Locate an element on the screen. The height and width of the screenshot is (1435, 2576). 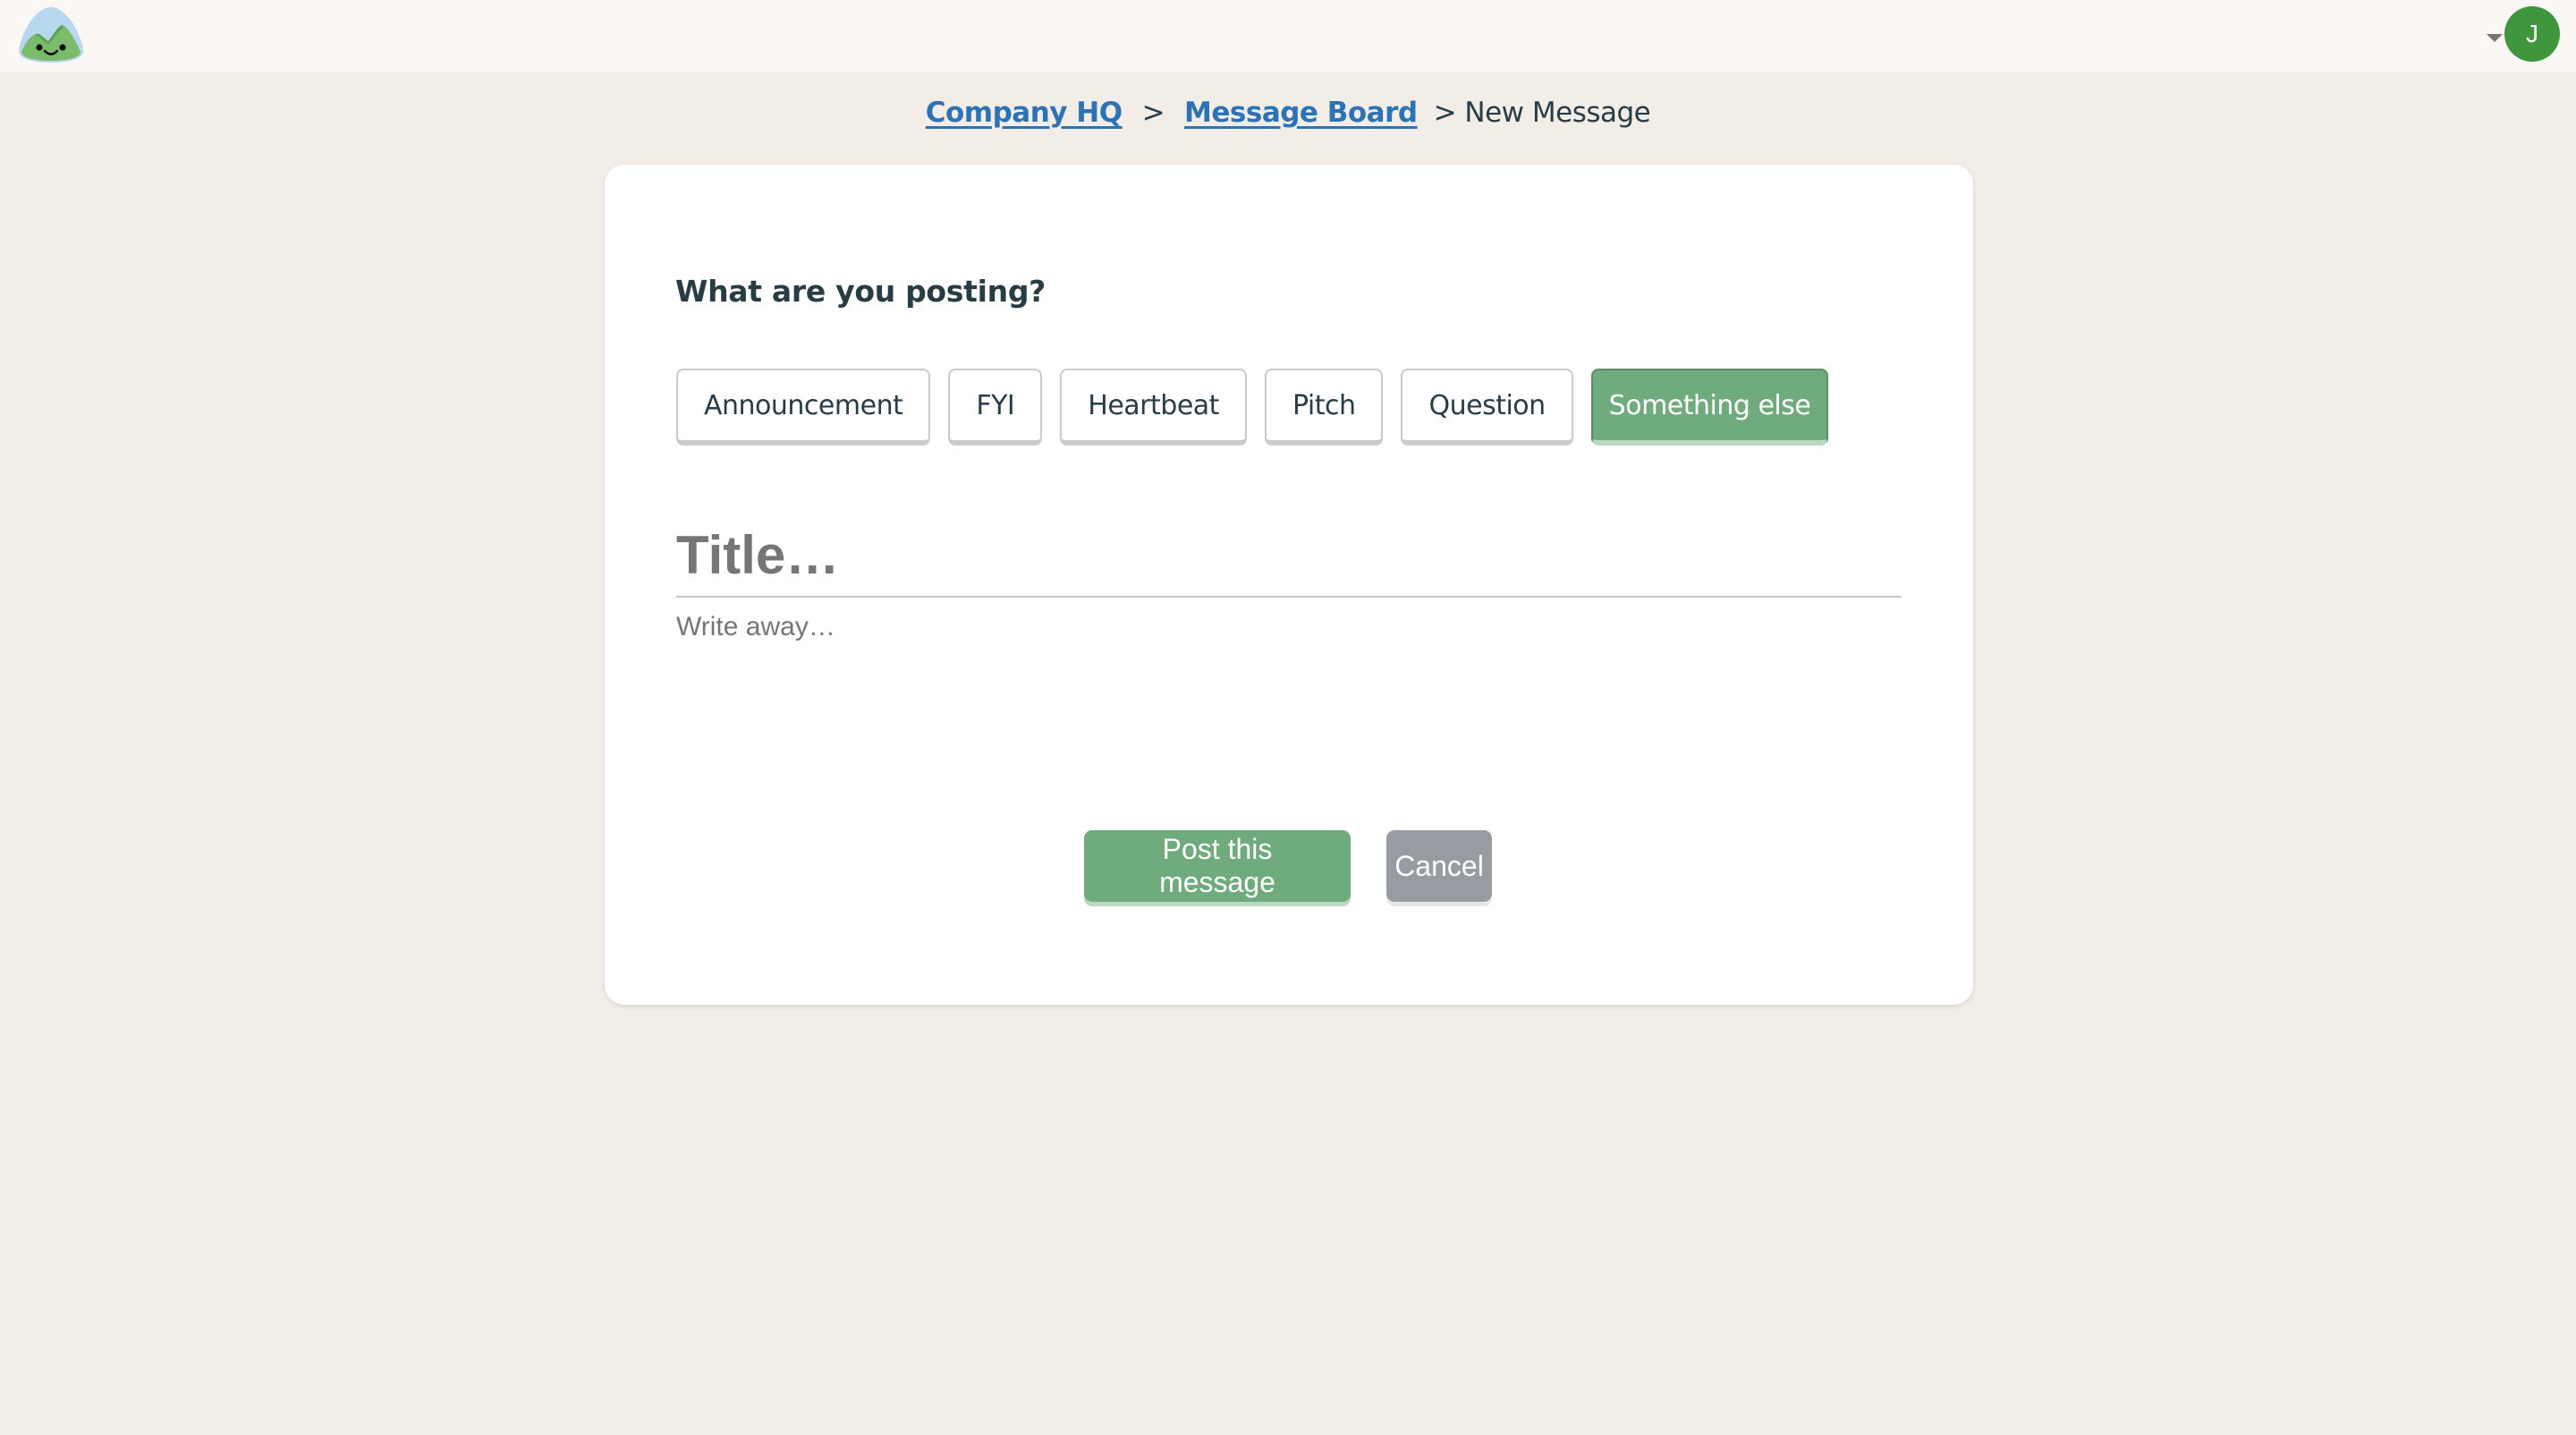
breadcrumb-message-board: Message Board is located at coordinates (1301, 113).